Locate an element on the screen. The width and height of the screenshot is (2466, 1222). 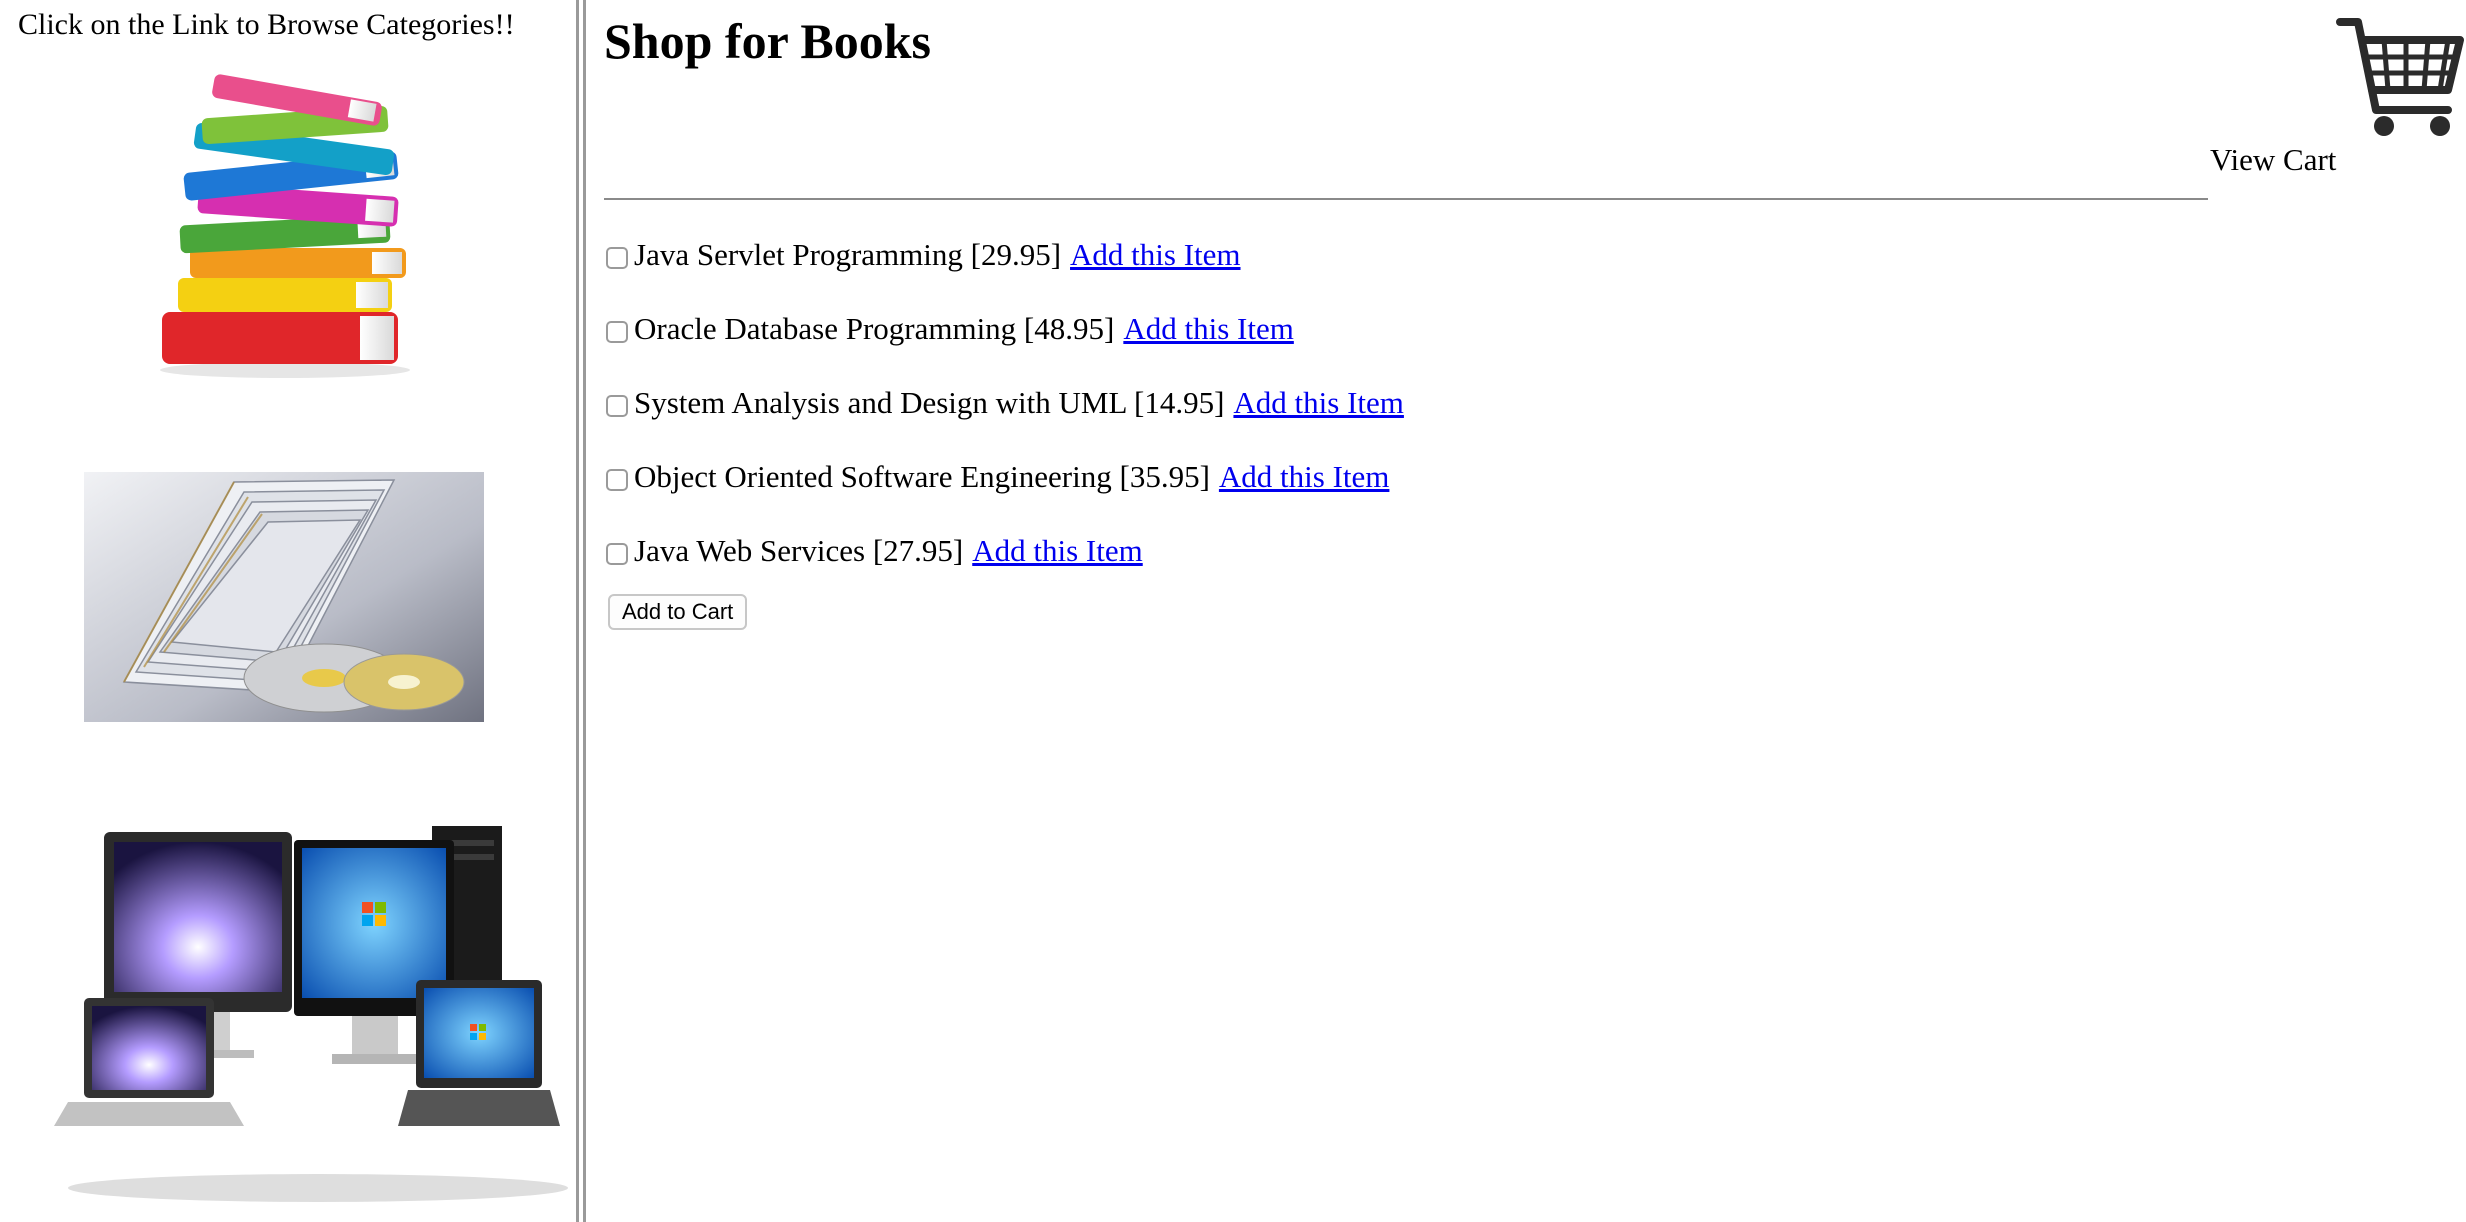
browse-categories-heading: Click on the Link to Browse Categories!! is located at coordinates (266, 24).